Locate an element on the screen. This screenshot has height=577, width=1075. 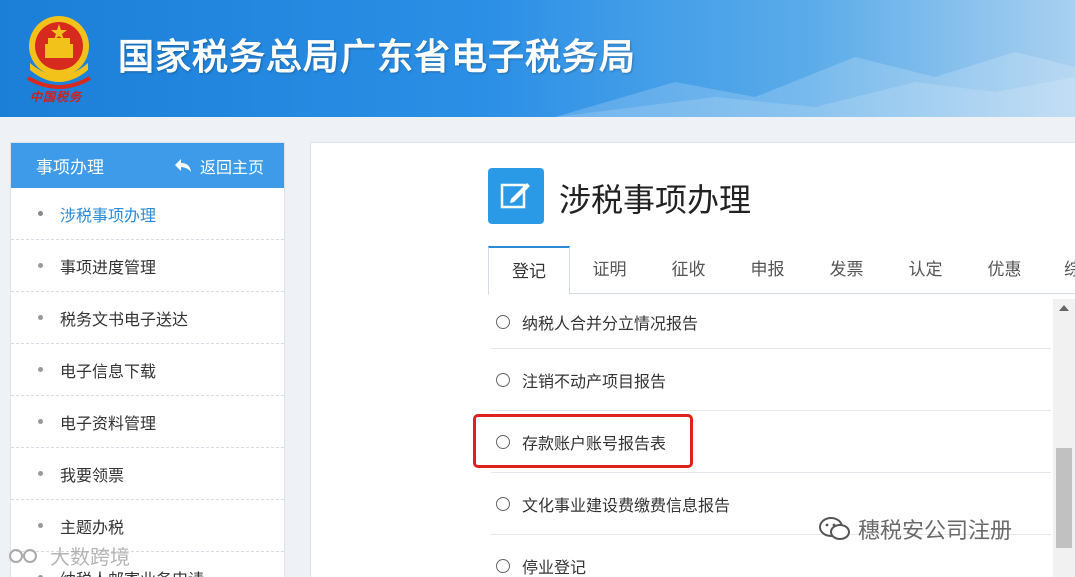
watermark-right-text: 穗税安公司注册 is located at coordinates (935, 531).